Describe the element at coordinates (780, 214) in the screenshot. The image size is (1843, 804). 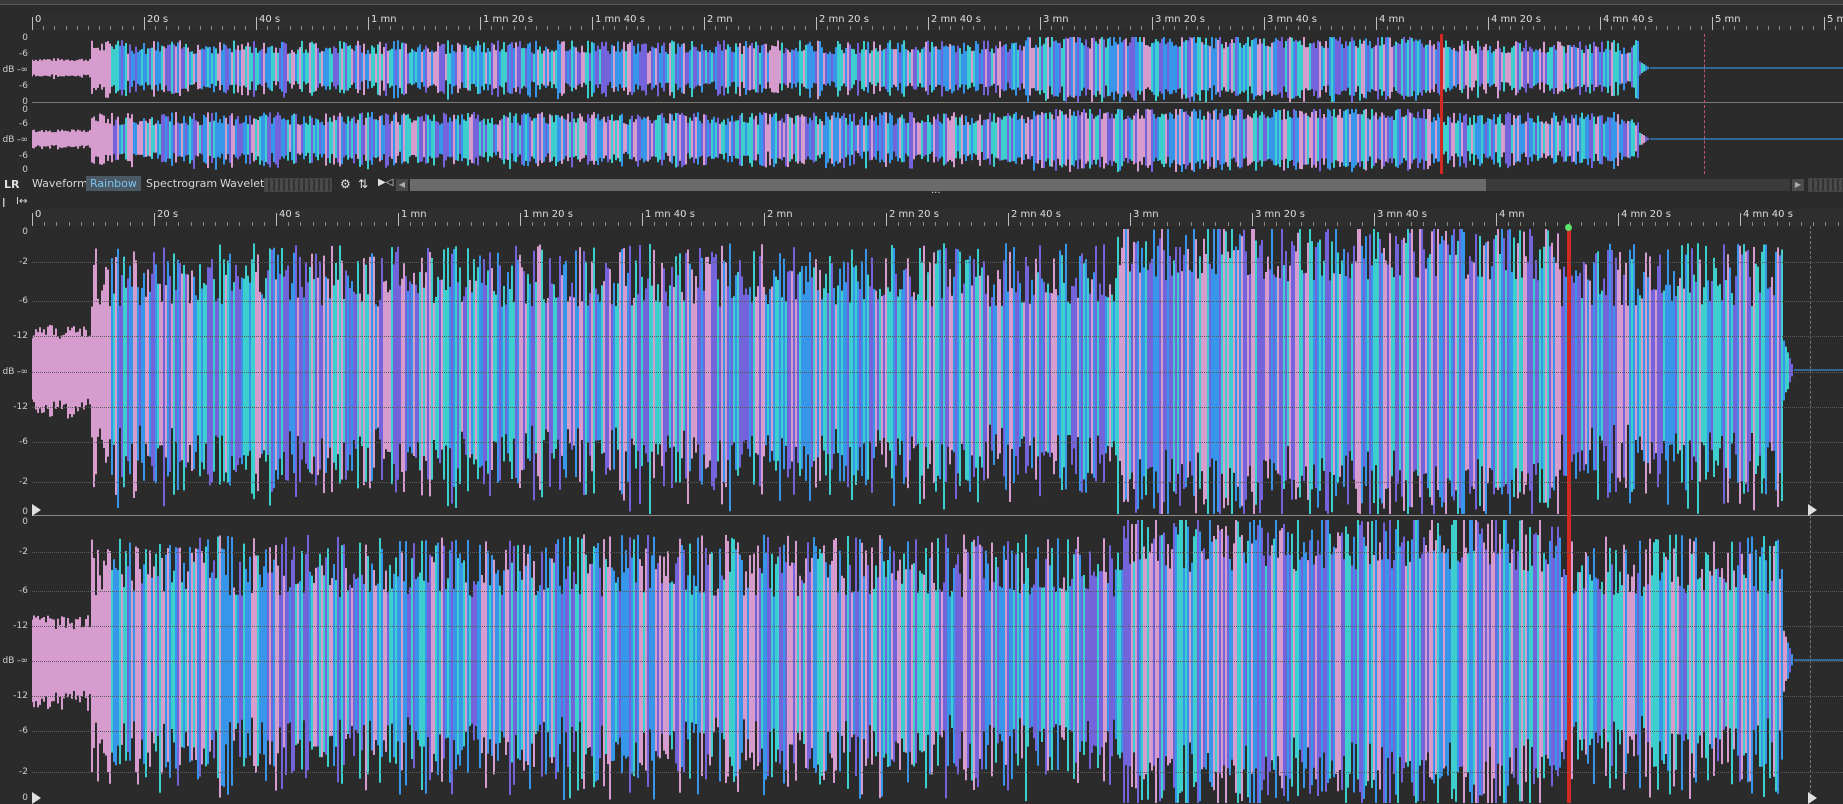
I see `ruler-time-label: 2 mn` at that location.